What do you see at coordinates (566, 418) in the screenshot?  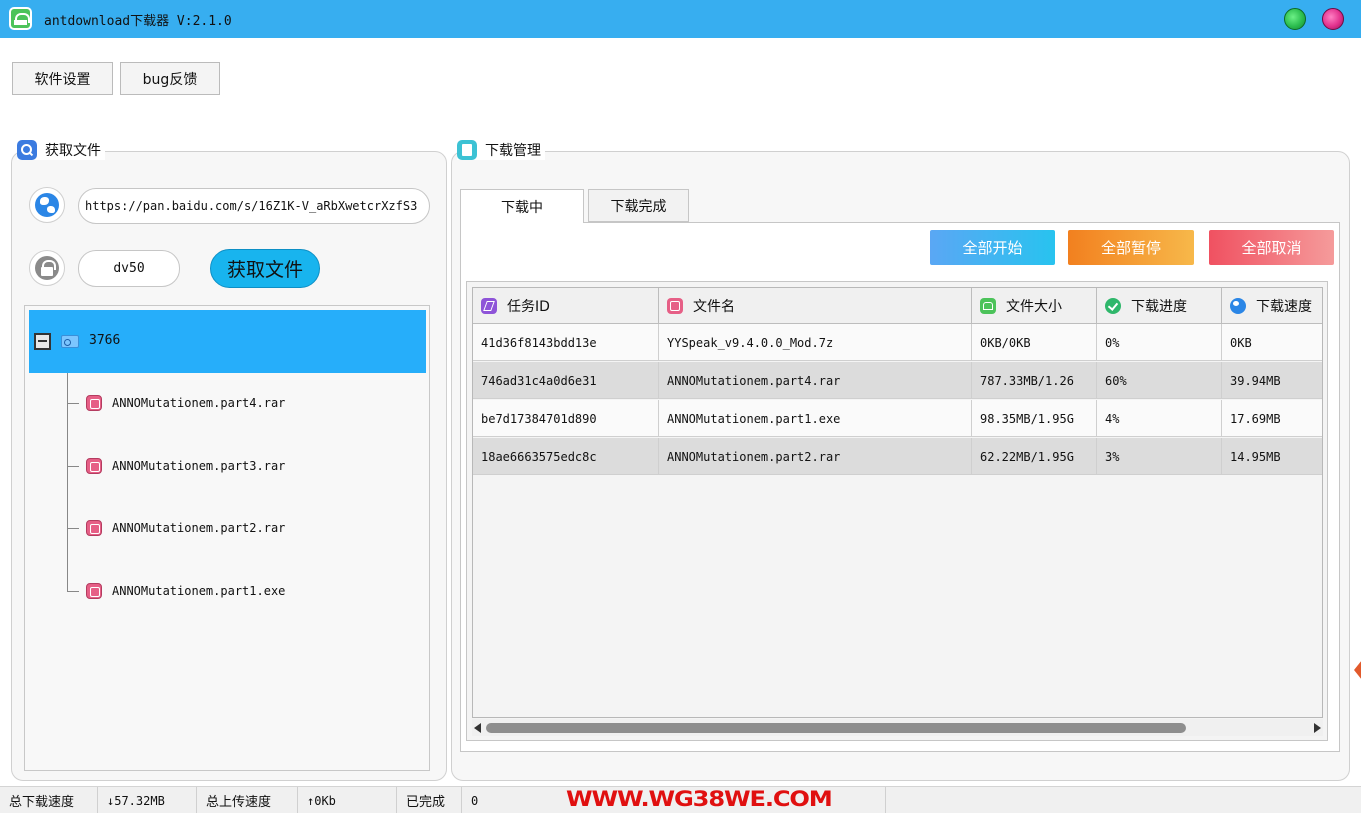 I see `cell-task-id: be7d17384701d890` at bounding box center [566, 418].